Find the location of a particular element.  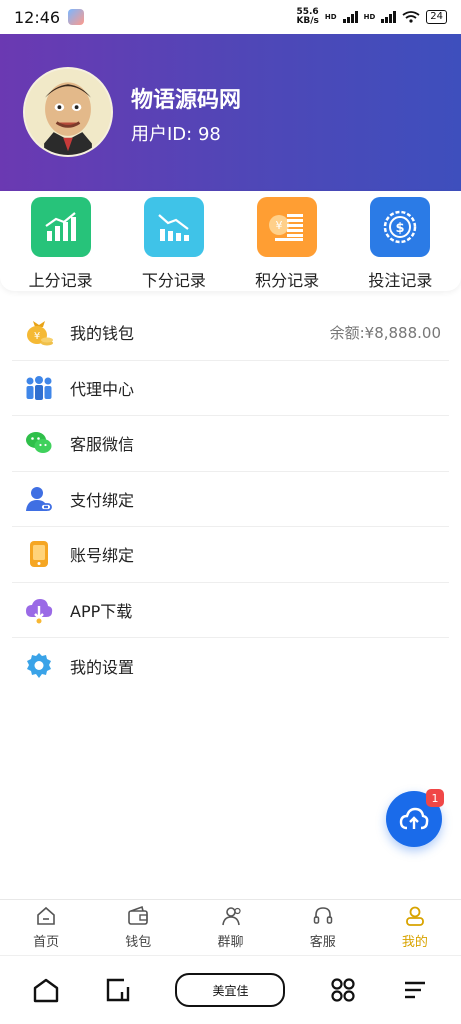

app-pill: 美宜佳 is located at coordinates (230, 990).